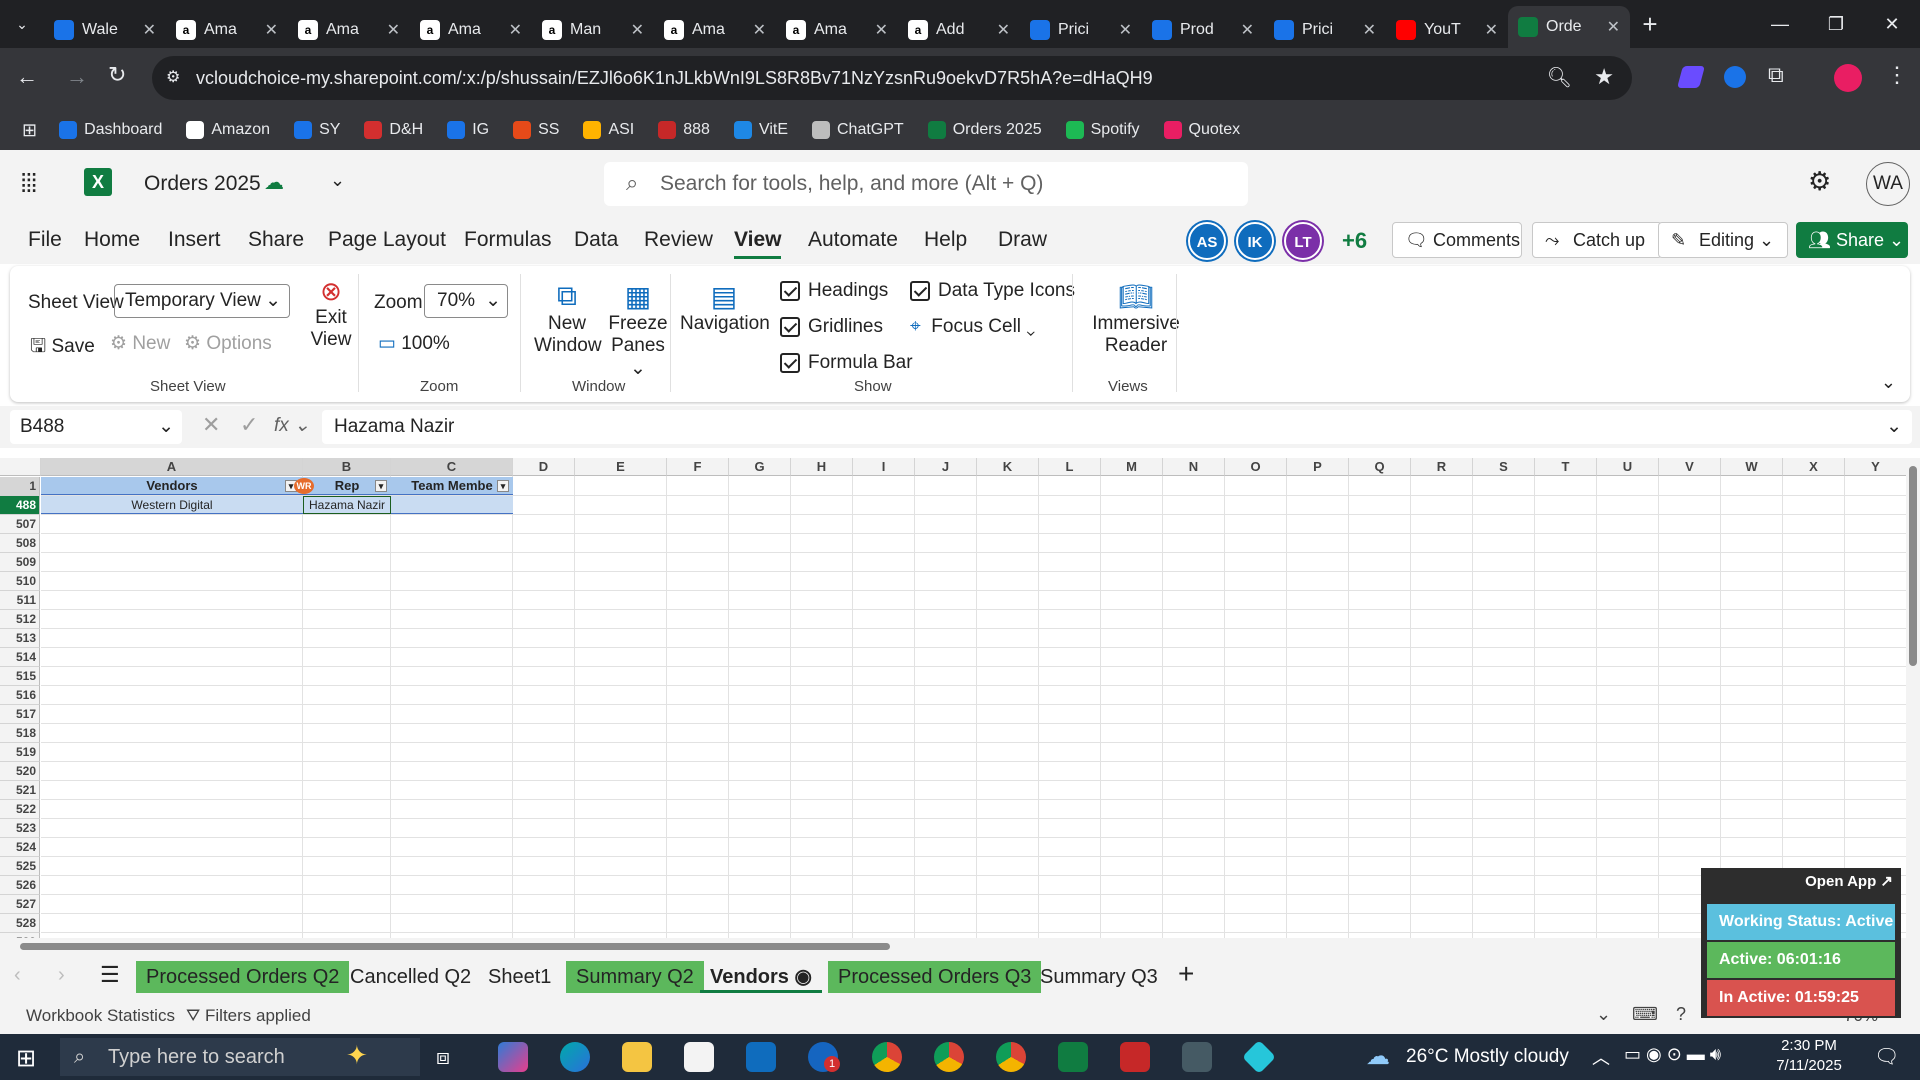 The width and height of the screenshot is (1920, 1080). Describe the element at coordinates (1888, 382) in the screenshot. I see `ribbon-expand-chevron-icon: ⌄` at that location.